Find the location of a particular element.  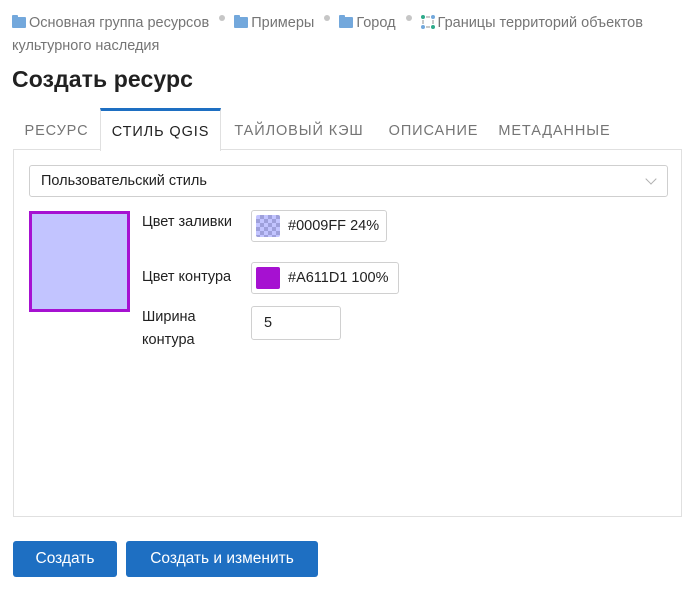

style-type-select: Пользовательский стиль is located at coordinates (348, 181).